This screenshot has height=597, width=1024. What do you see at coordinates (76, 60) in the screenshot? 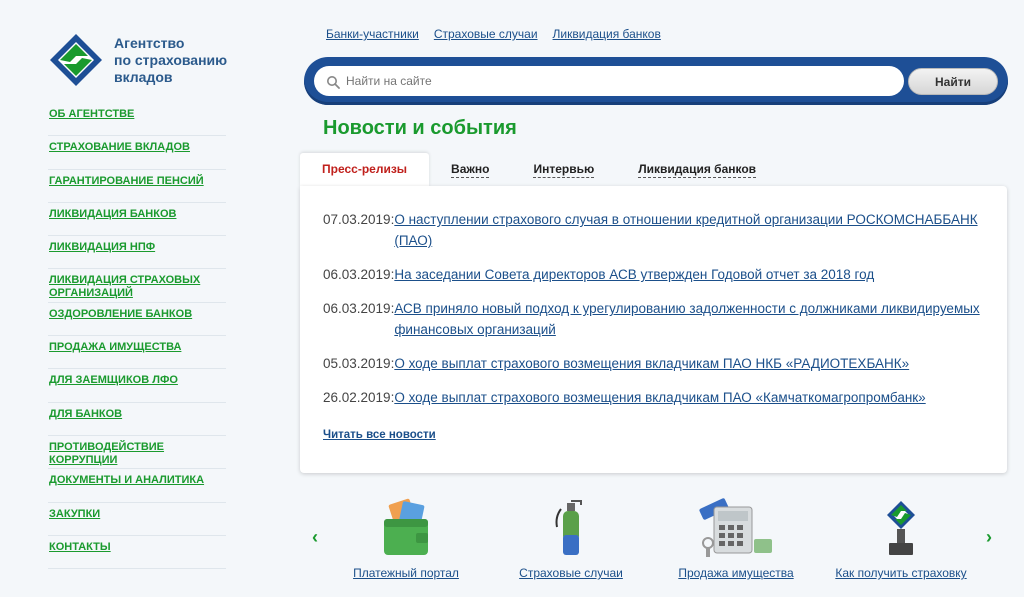
I see `asv-logo-icon` at bounding box center [76, 60].